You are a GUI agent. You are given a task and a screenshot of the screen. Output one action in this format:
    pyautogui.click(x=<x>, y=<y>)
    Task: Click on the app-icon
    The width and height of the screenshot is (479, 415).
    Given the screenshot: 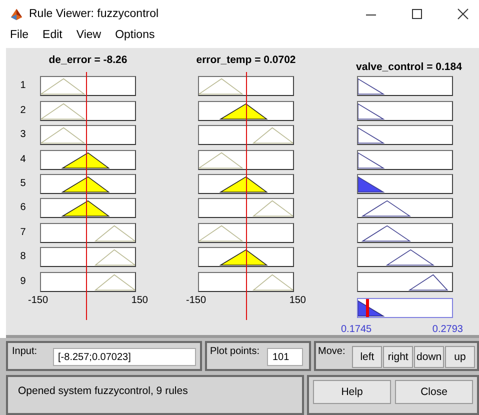 What is the action you would take?
    pyautogui.click(x=16, y=14)
    